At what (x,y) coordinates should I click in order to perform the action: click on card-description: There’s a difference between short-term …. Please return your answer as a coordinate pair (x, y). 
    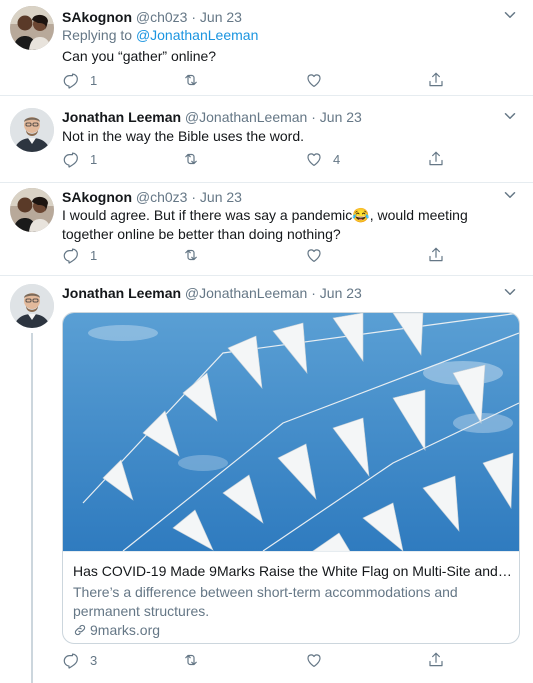
    Looking at the image, I should click on (265, 601).